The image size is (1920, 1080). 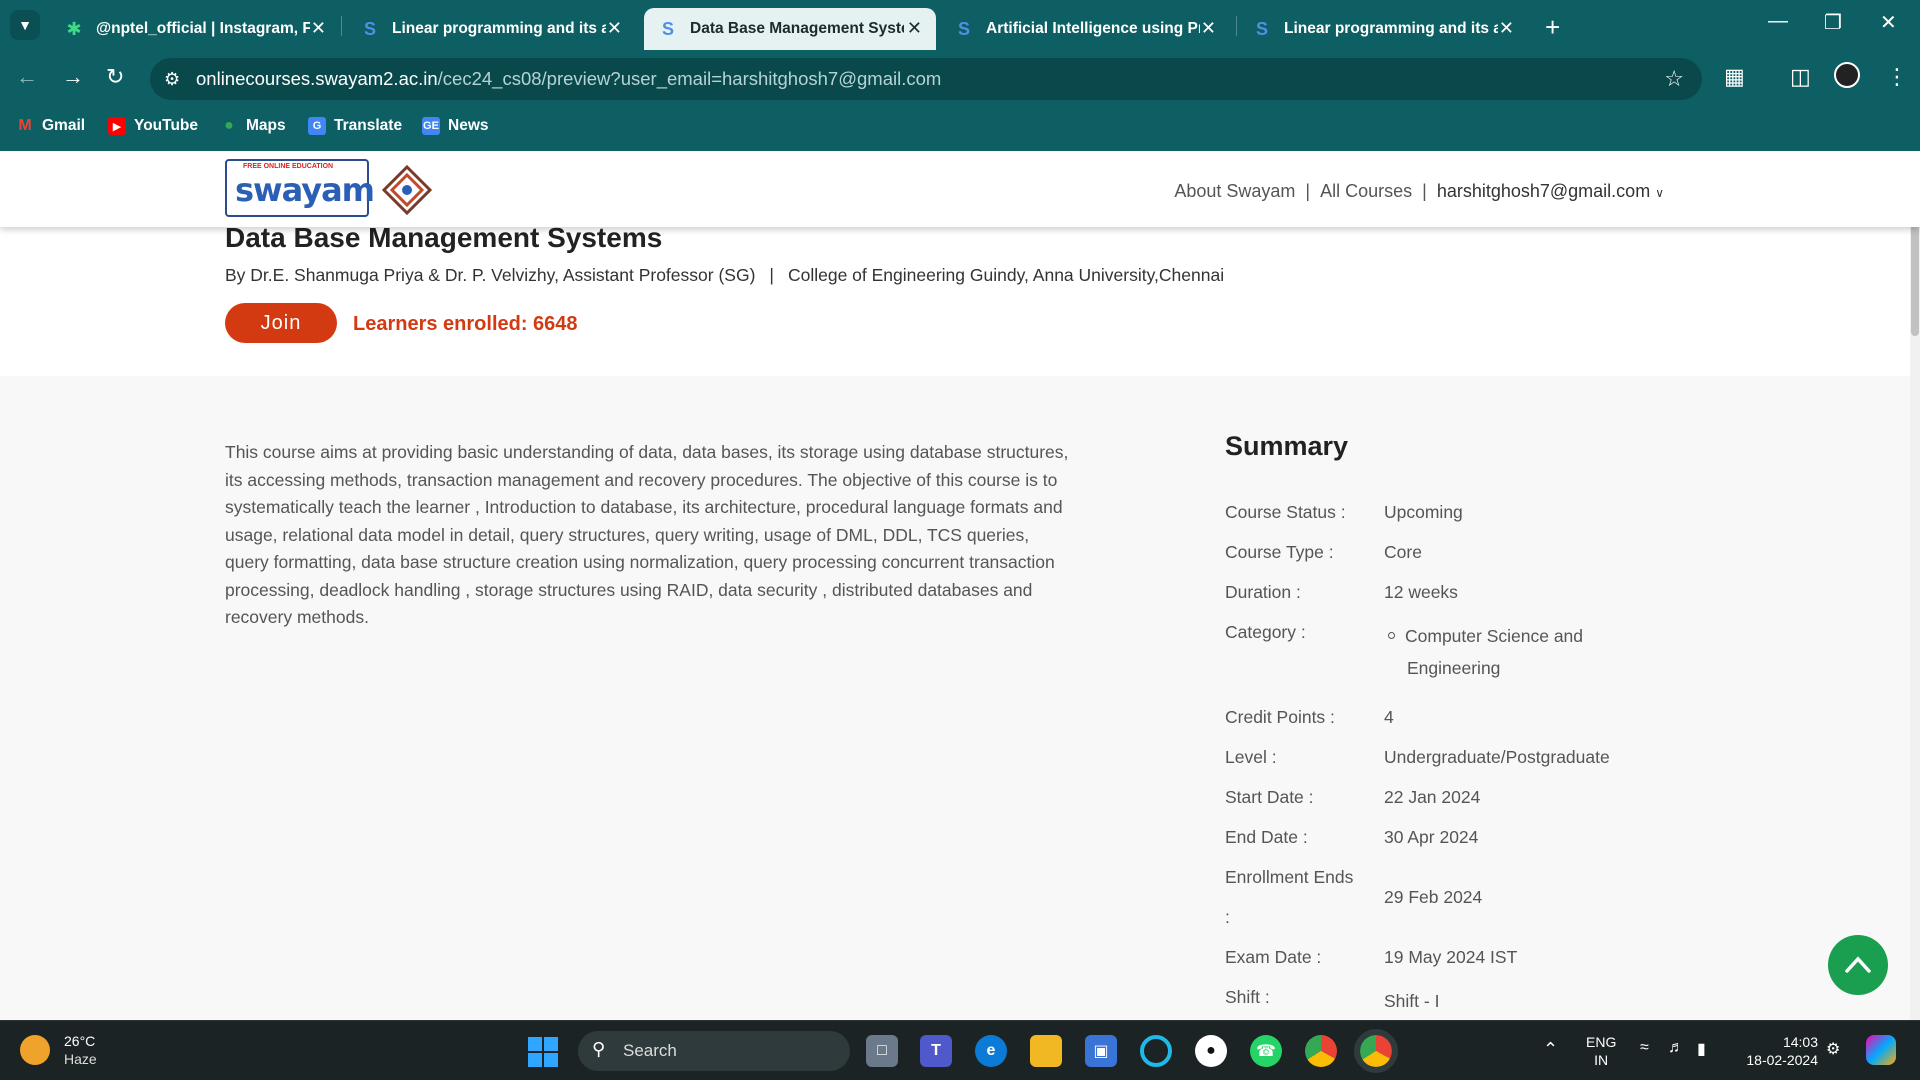 I want to click on teams-icon: T, so click(x=936, y=1051).